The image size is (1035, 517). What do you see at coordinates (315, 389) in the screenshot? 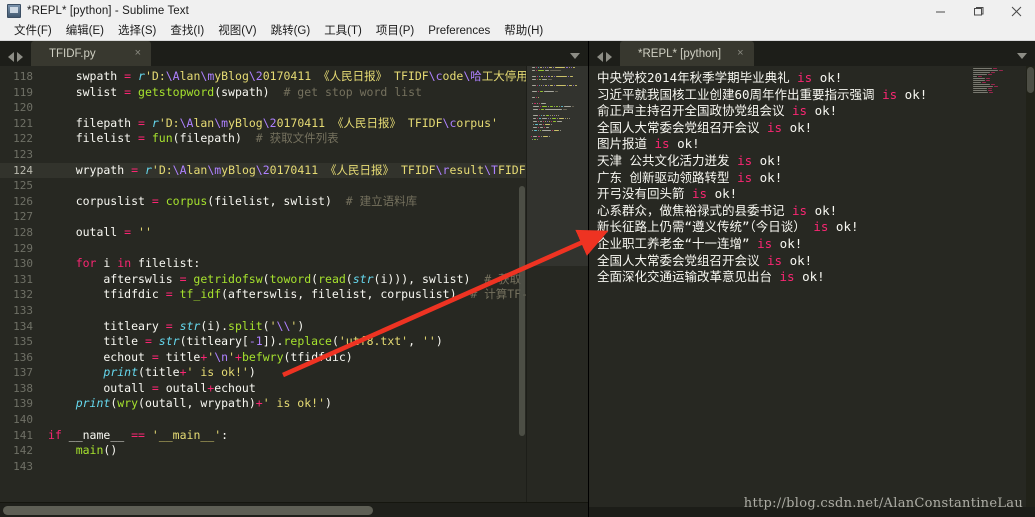
I see `code-line: outall = outall+echout` at bounding box center [315, 389].